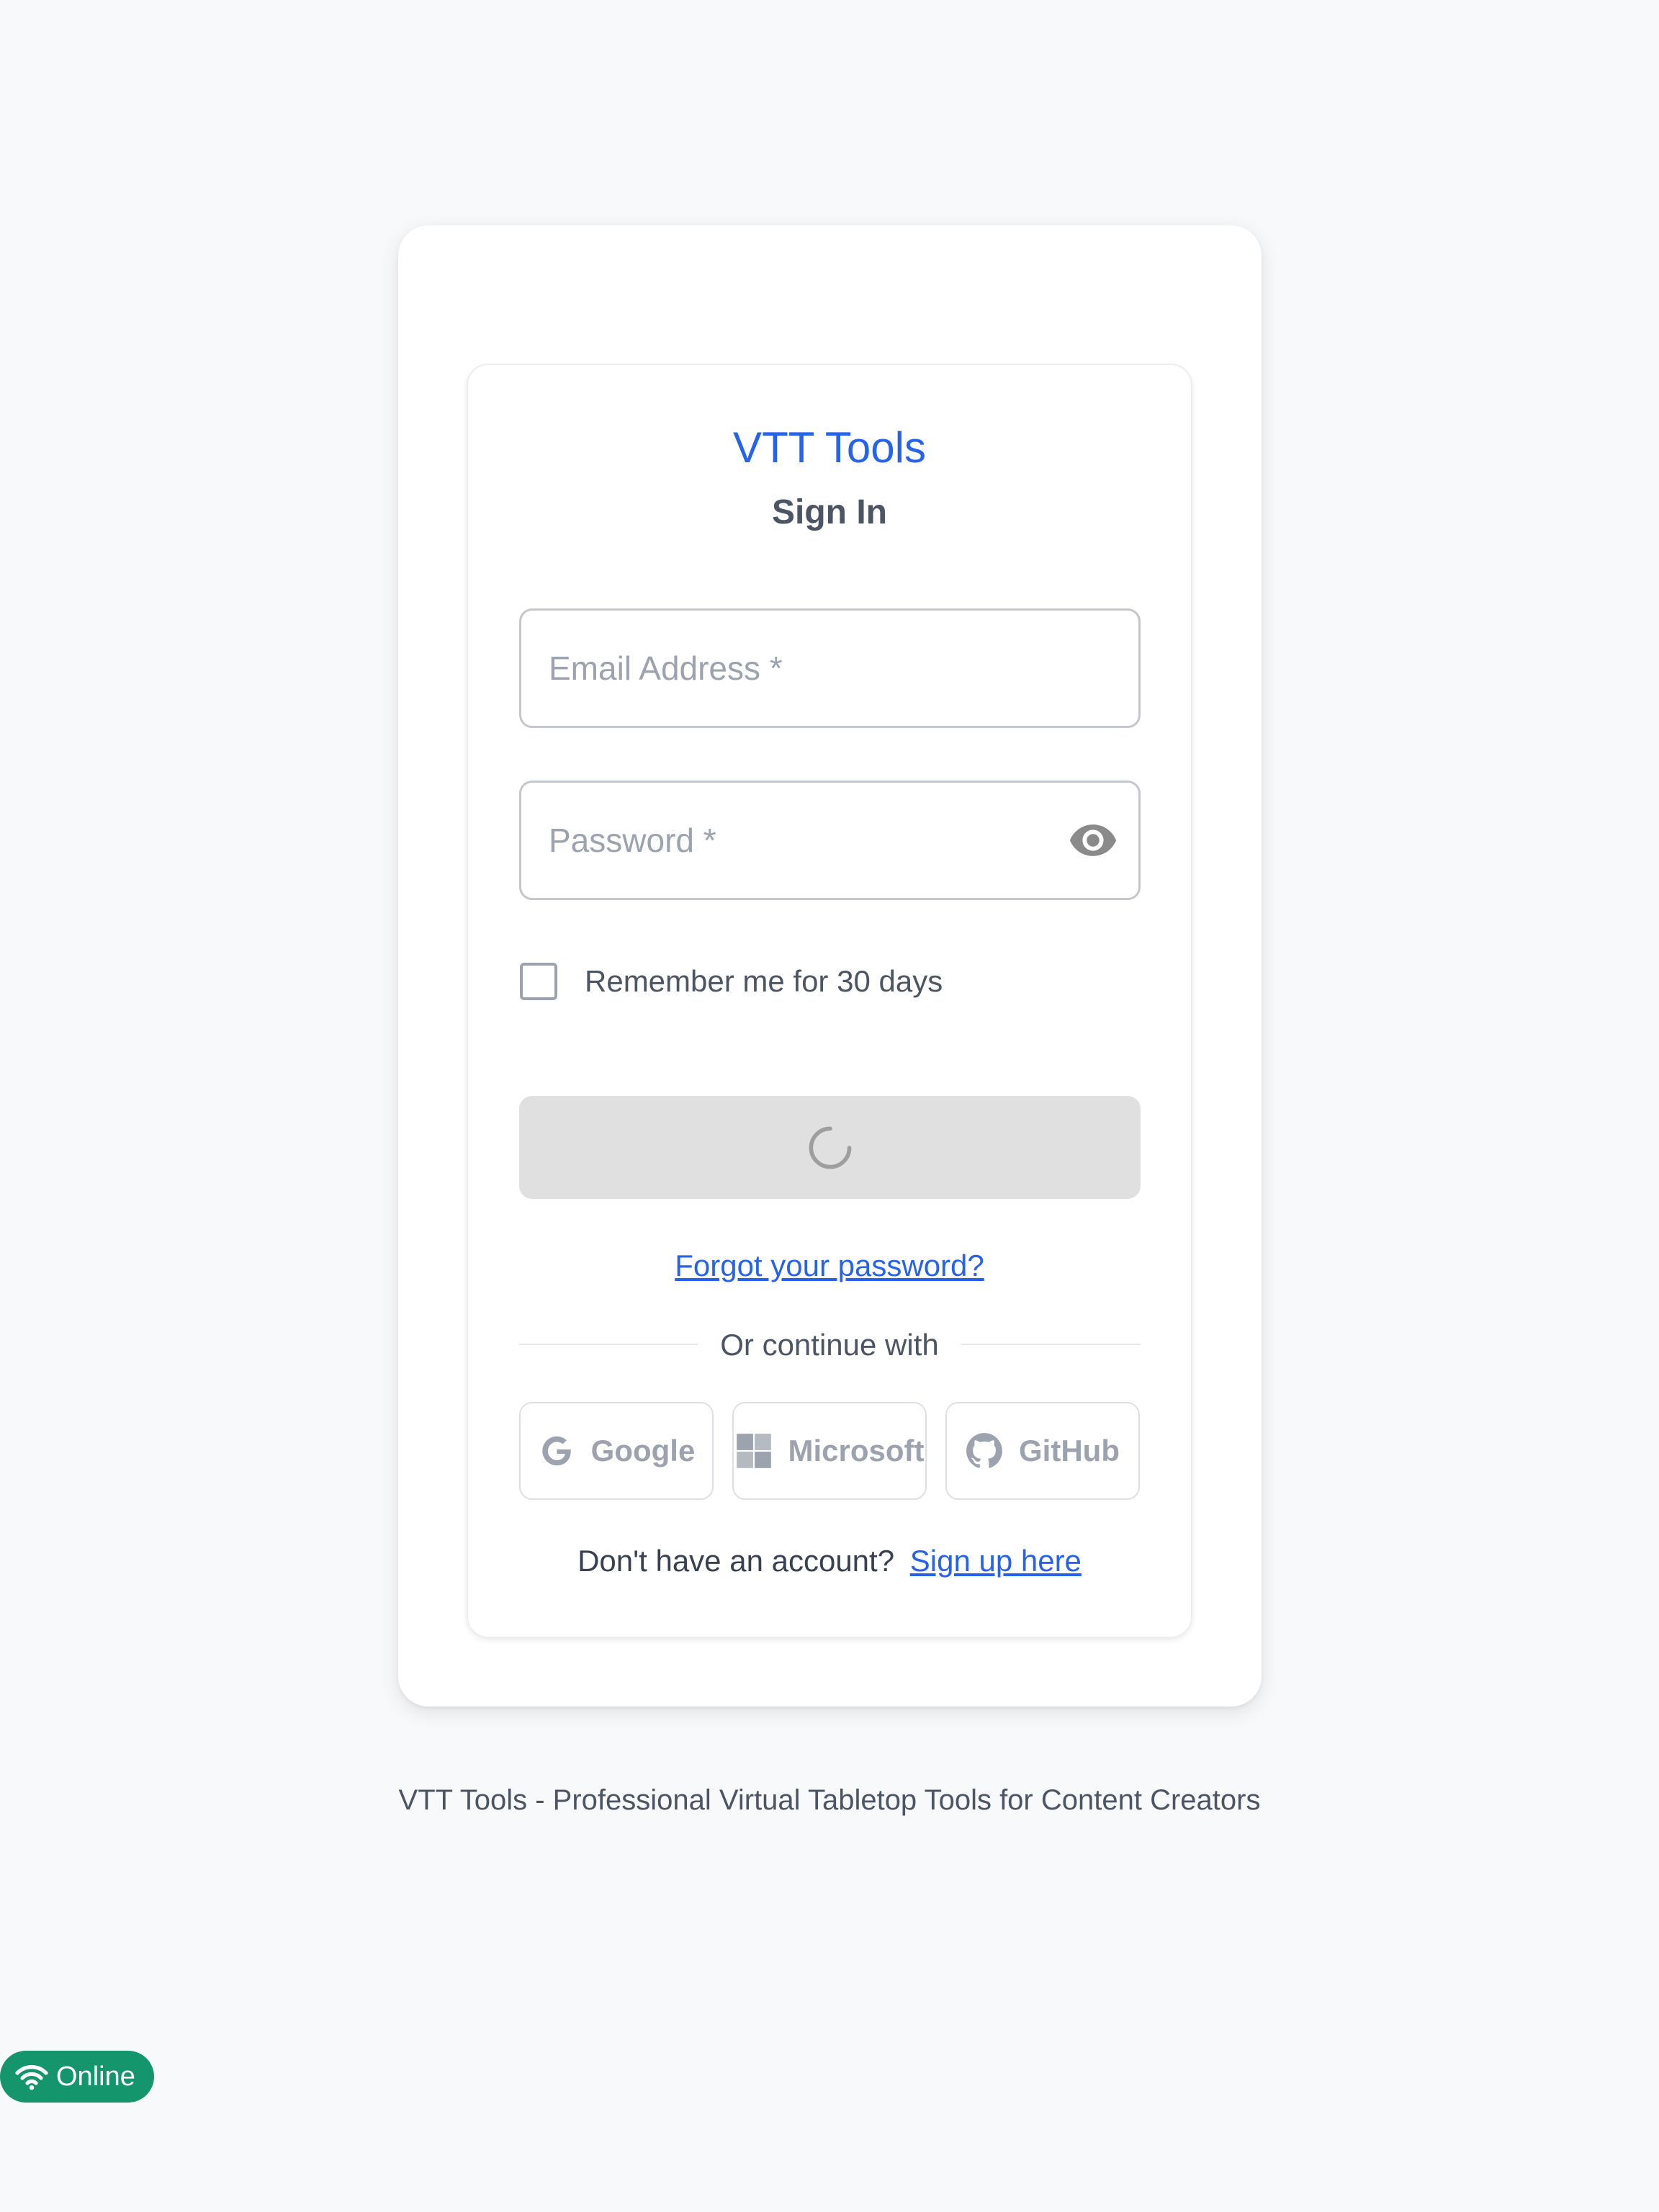 This screenshot has height=2212, width=1659. What do you see at coordinates (538, 982) in the screenshot?
I see `remember-me-checkbox` at bounding box center [538, 982].